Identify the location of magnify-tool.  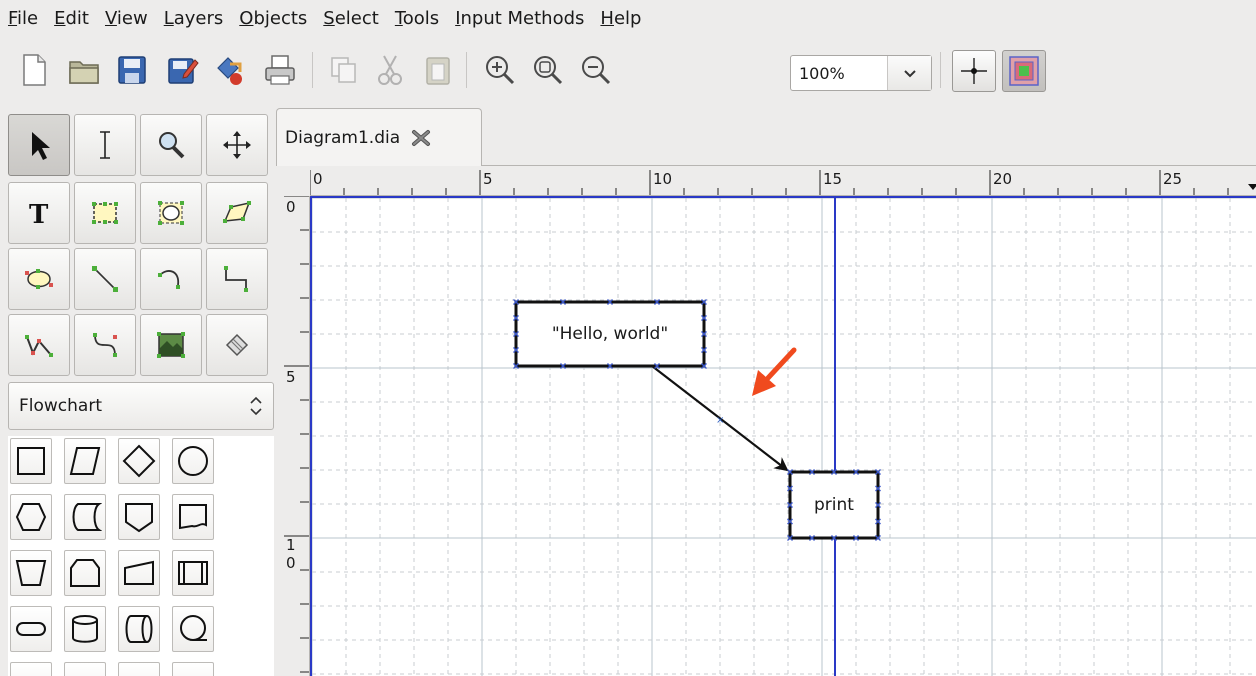
(171, 145).